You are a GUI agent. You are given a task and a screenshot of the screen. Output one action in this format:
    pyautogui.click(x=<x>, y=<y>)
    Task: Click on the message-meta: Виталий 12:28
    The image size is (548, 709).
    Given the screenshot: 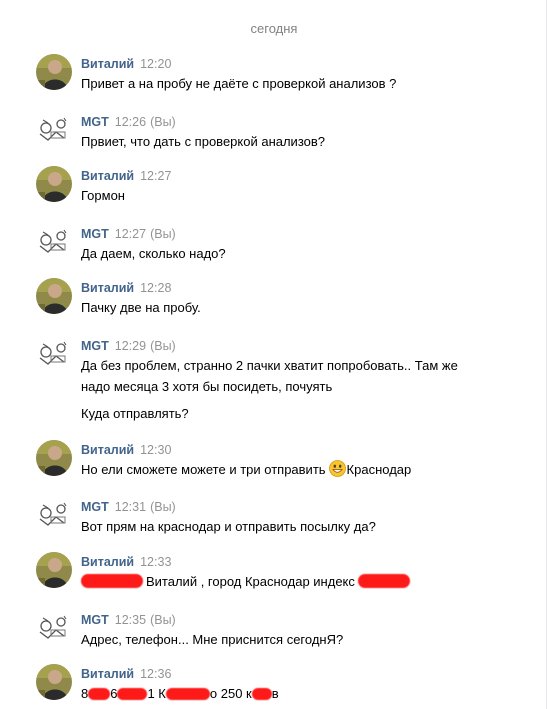 What is the action you would take?
    pyautogui.click(x=291, y=288)
    